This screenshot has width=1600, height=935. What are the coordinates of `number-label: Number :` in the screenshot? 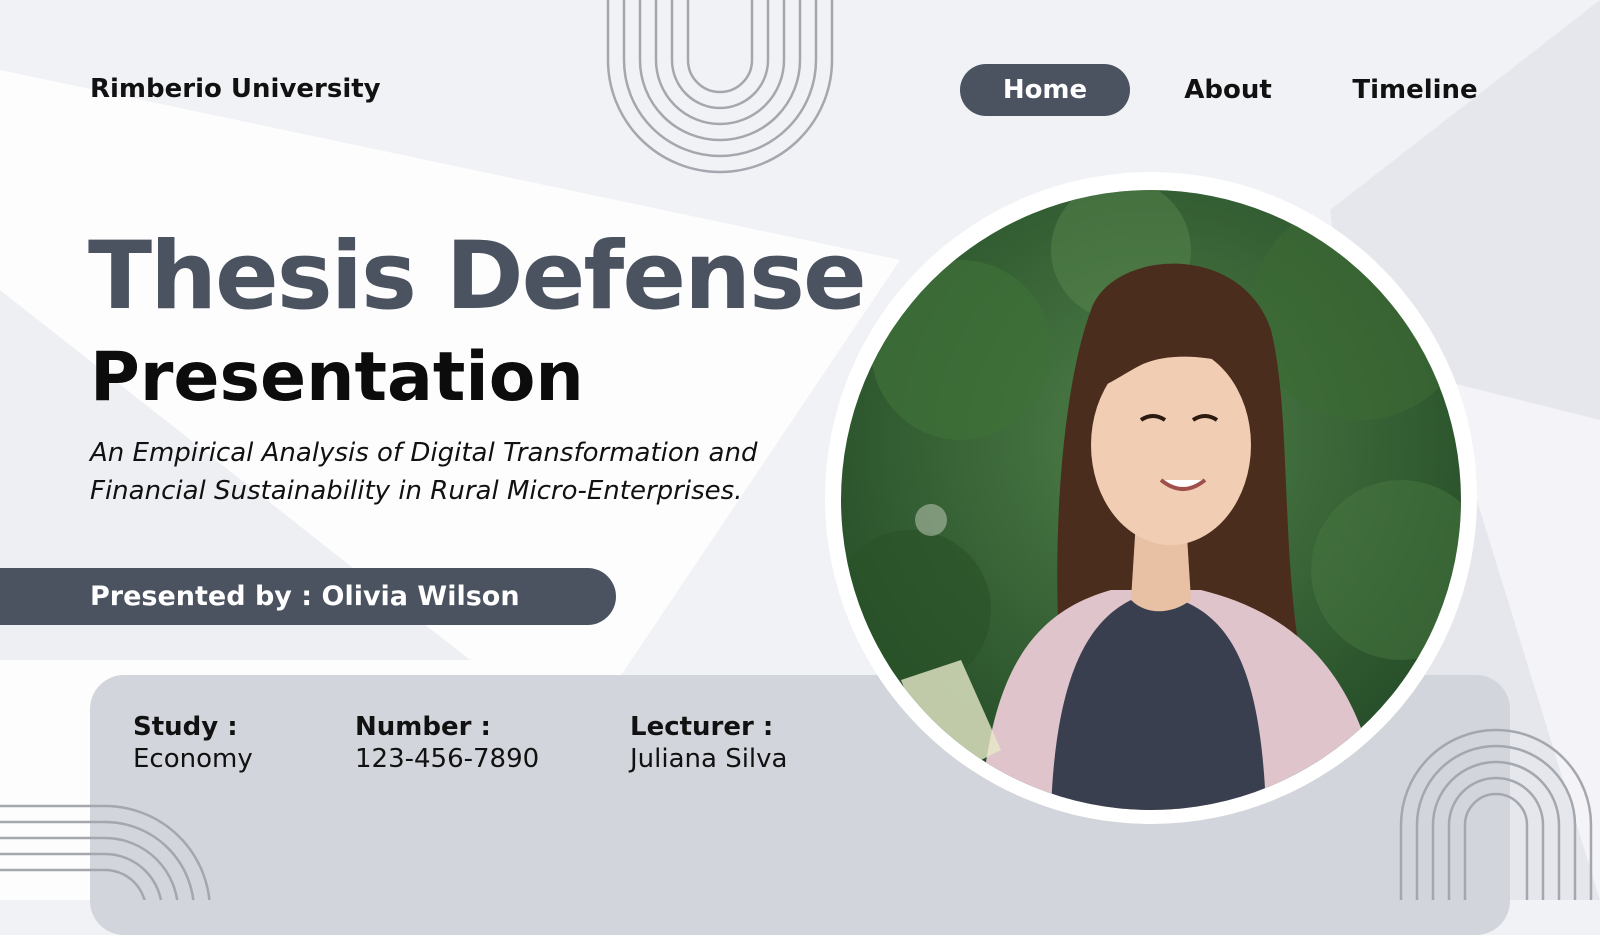 It's located at (423, 727).